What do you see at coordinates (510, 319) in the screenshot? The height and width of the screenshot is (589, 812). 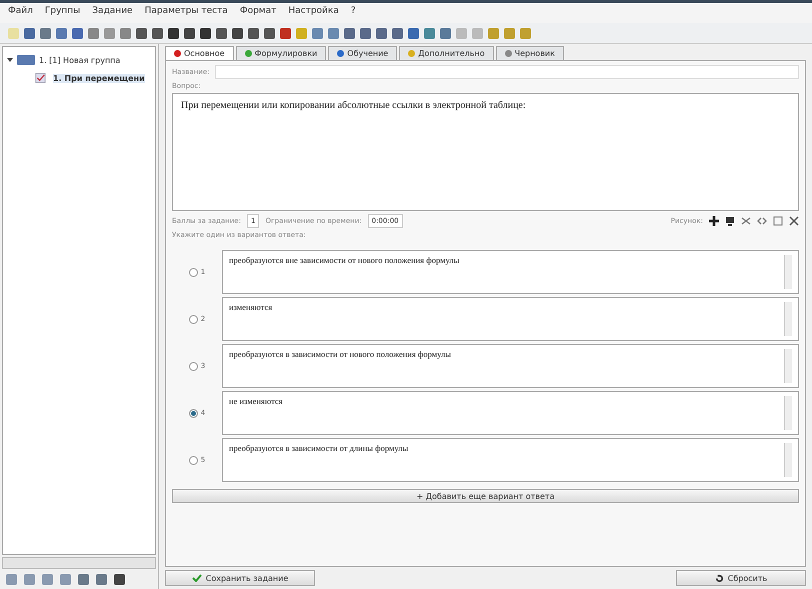 I see `answer-field: изменяются` at bounding box center [510, 319].